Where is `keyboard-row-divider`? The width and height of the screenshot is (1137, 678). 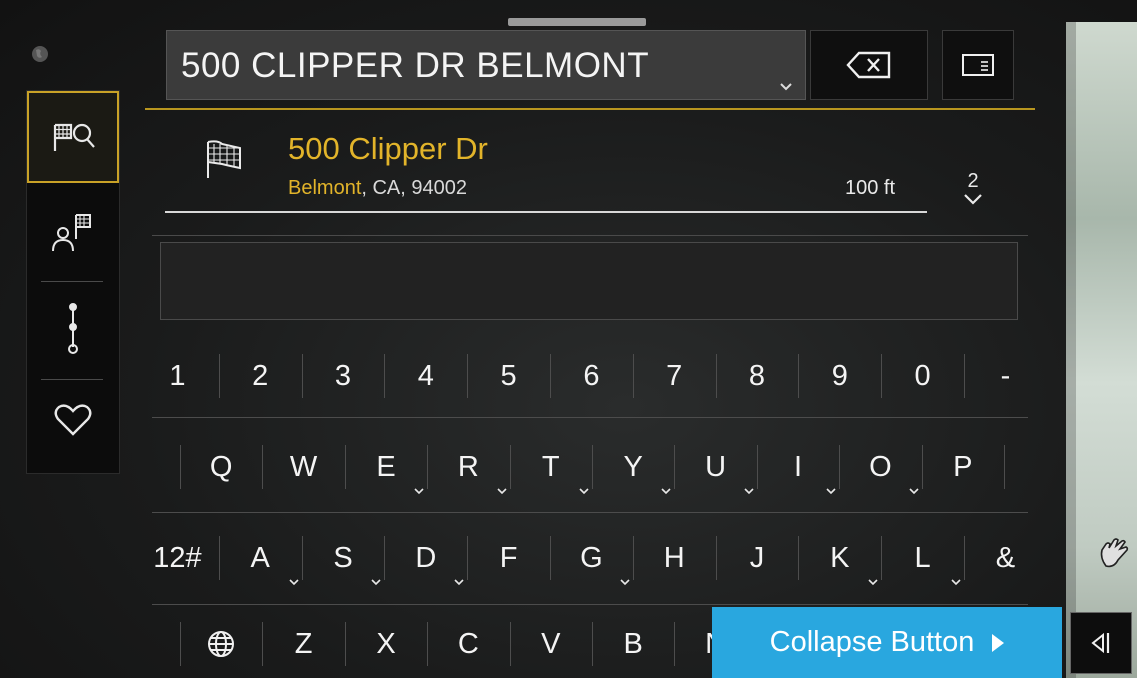
keyboard-row-divider is located at coordinates (590, 417).